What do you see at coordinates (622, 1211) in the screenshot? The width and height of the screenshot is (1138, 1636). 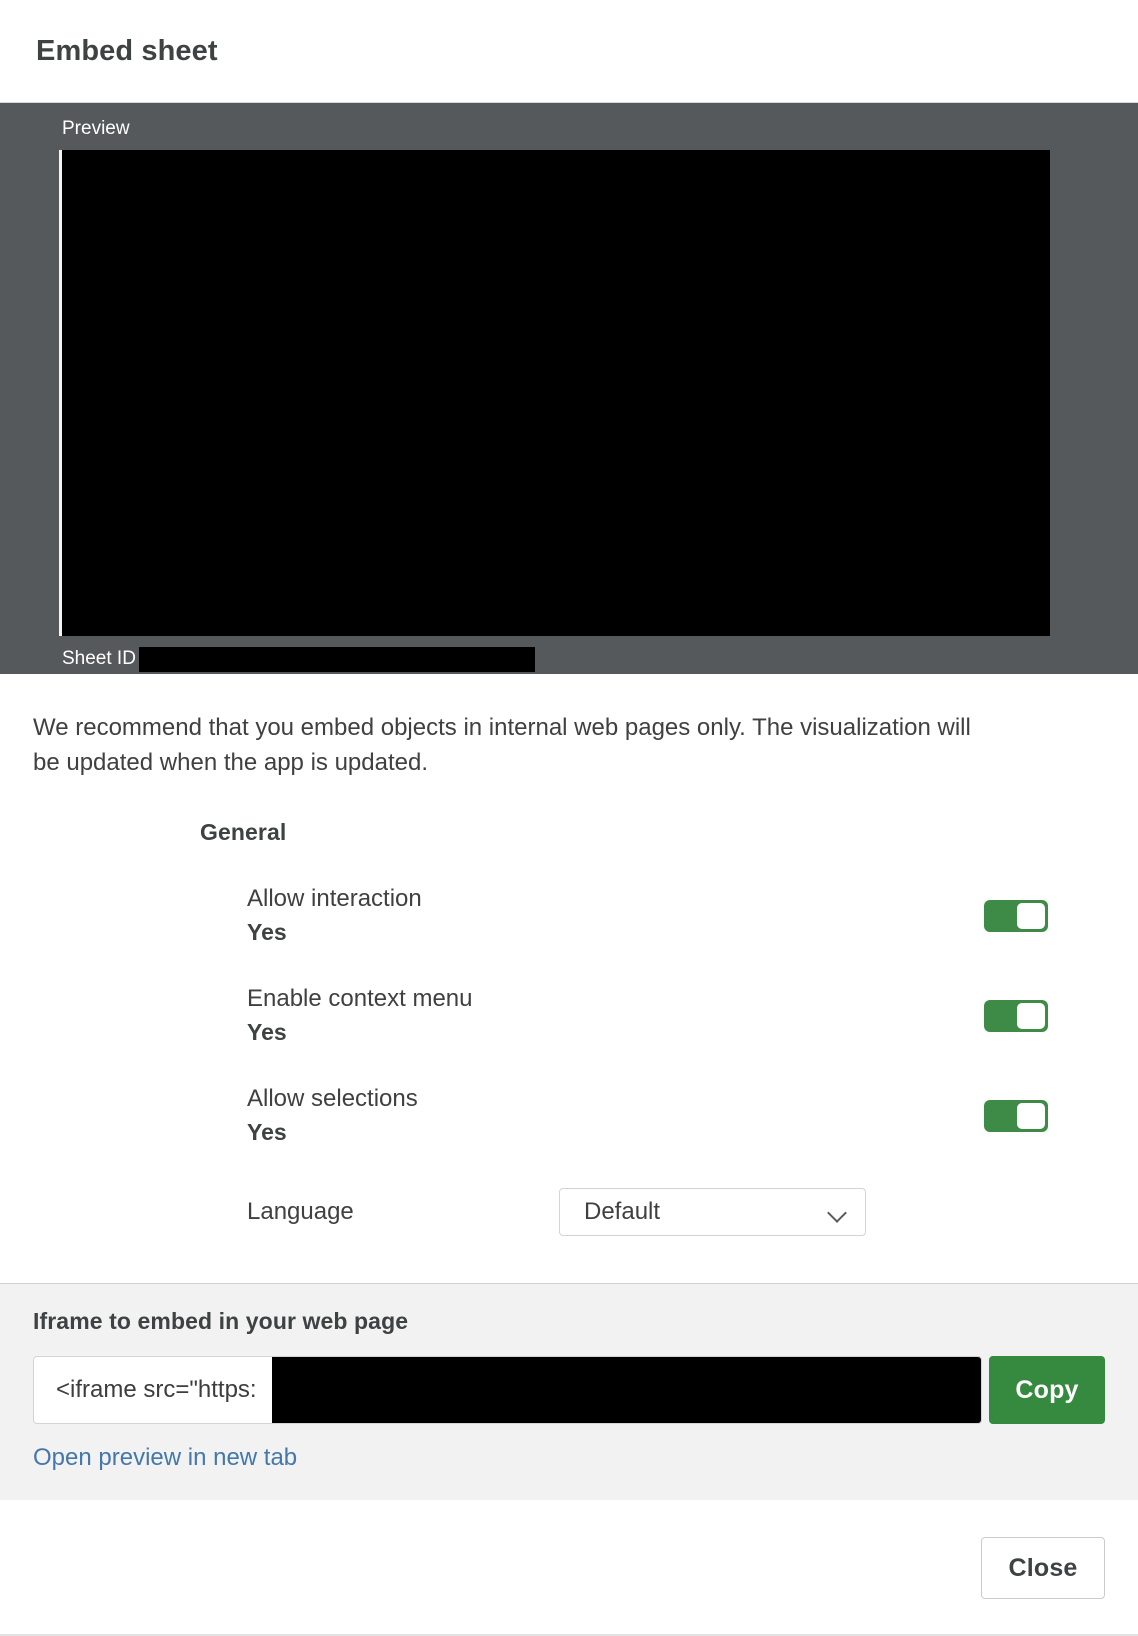 I see `language-selected-value: Default` at bounding box center [622, 1211].